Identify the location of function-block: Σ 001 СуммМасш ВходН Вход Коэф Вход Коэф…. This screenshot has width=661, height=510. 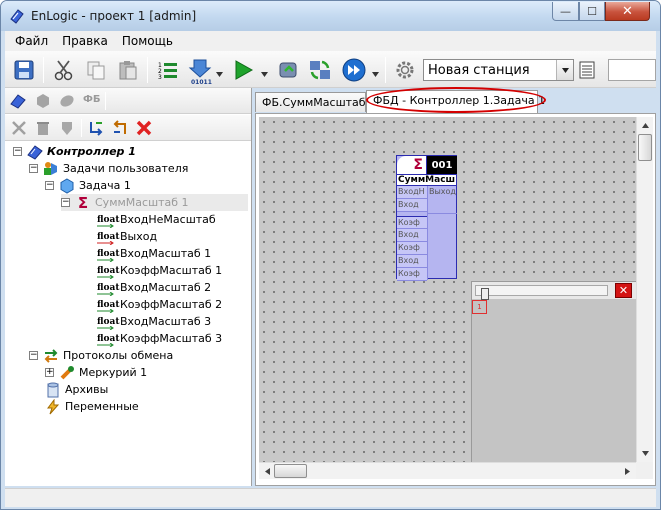
(426, 218).